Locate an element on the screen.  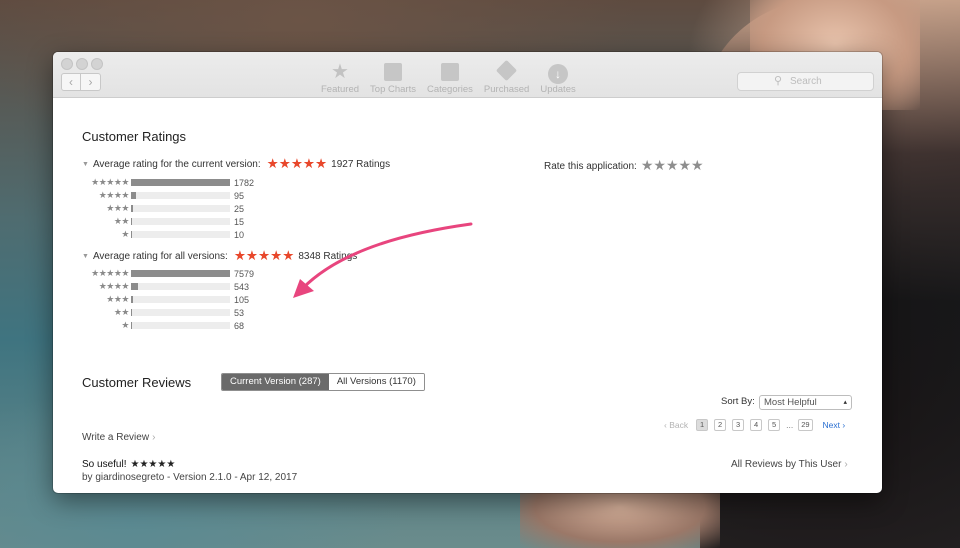
histogram-count: 10 is located at coordinates (239, 235).